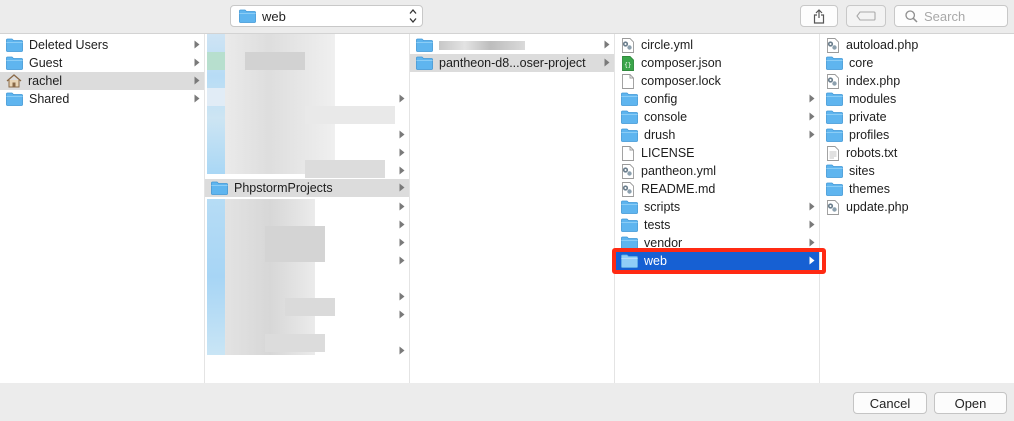 This screenshot has height=421, width=1014. I want to click on list-item: {} composer.json, so click(717, 63).